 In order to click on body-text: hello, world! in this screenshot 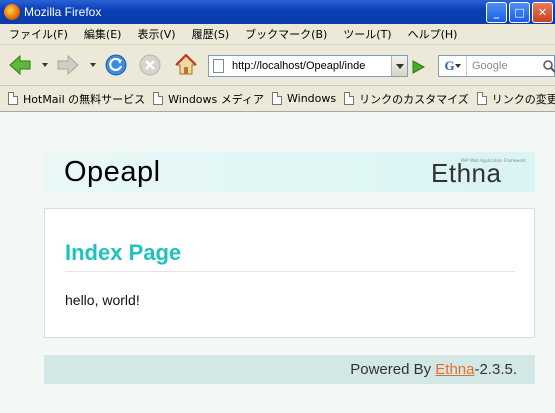, I will do `click(102, 300)`.